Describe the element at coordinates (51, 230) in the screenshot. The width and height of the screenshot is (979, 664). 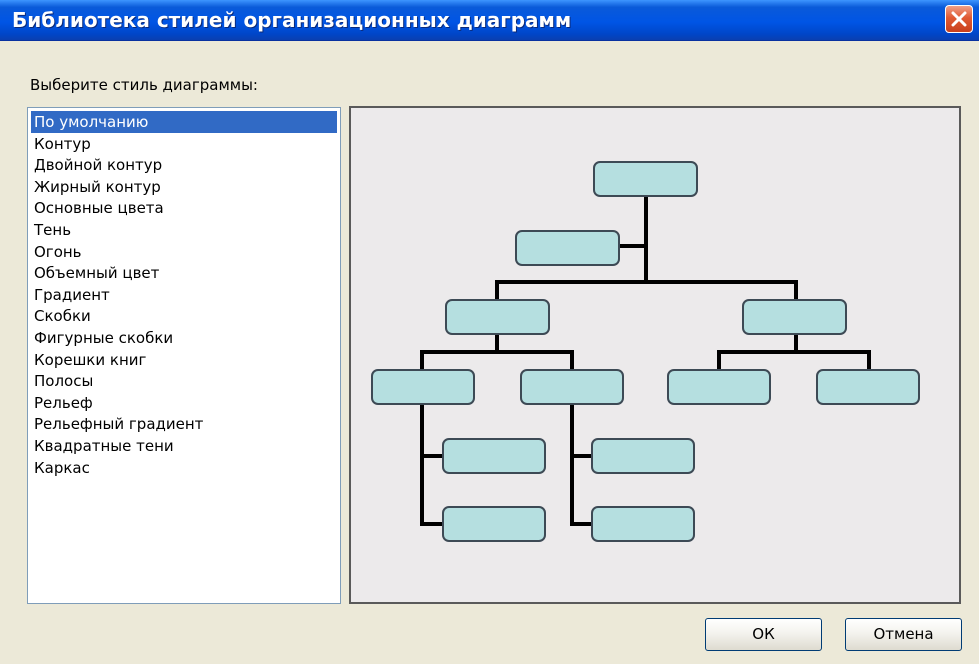
I see `style-list-item: Тень` at that location.